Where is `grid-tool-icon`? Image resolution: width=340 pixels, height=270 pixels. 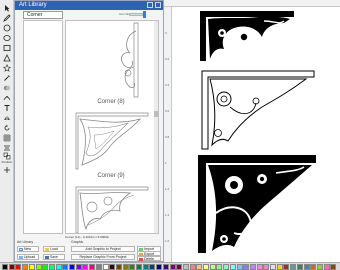
grid-tool-icon is located at coordinates (6, 137).